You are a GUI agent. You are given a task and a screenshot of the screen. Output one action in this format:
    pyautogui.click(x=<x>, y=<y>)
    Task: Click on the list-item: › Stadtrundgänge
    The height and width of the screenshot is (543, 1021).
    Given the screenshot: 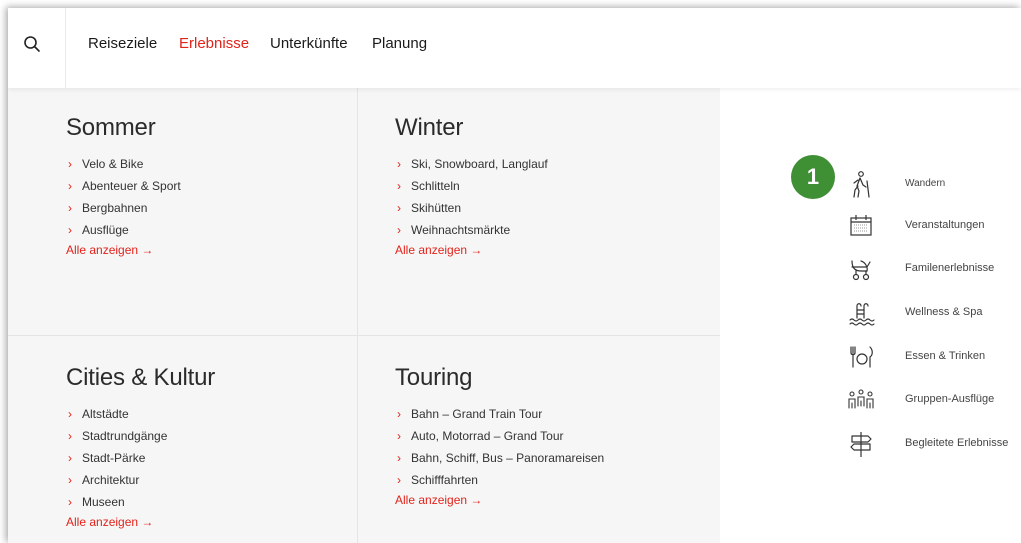 What is the action you would take?
    pyautogui.click(x=140, y=436)
    